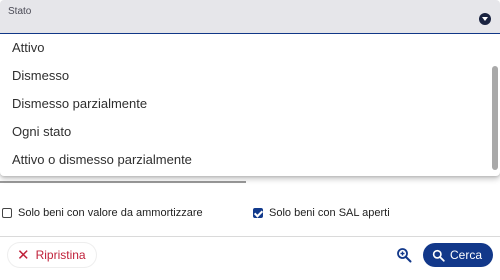  Describe the element at coordinates (250, 17) in the screenshot. I see `status-select: Stato` at that location.